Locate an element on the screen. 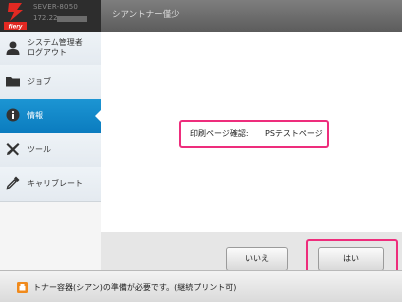 The width and height of the screenshot is (402, 302). sidebar-item-info: 情報 is located at coordinates (51, 116).